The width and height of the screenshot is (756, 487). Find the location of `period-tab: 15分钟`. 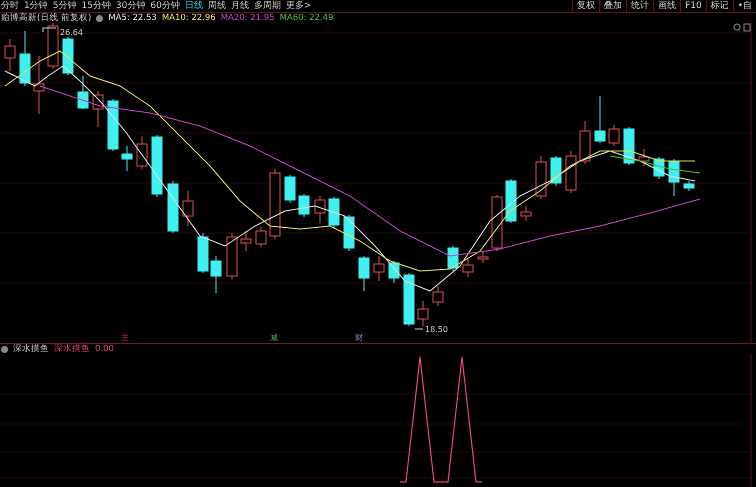

period-tab: 15分钟 is located at coordinates (96, 6).